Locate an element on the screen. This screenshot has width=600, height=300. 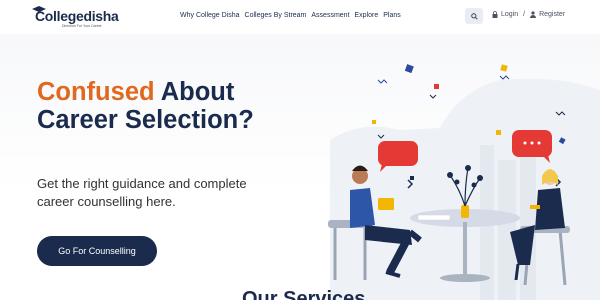
logo-brand: Collegedisha is located at coordinates (77, 16).